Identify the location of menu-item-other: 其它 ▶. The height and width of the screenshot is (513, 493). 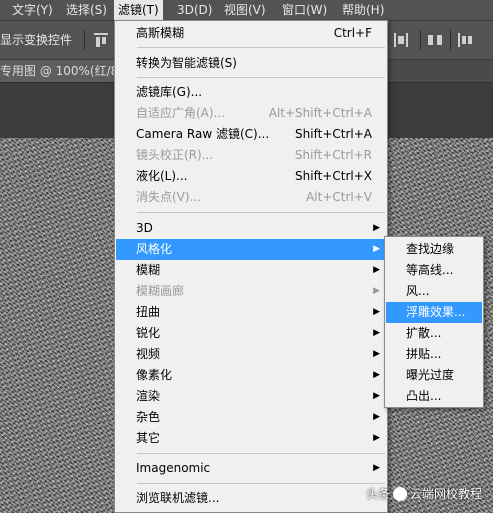
(251, 438).